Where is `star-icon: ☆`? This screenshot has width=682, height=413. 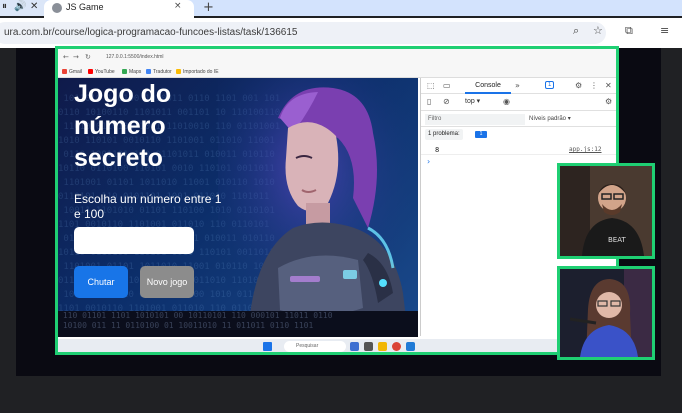
star-icon: ☆ is located at coordinates (598, 30).